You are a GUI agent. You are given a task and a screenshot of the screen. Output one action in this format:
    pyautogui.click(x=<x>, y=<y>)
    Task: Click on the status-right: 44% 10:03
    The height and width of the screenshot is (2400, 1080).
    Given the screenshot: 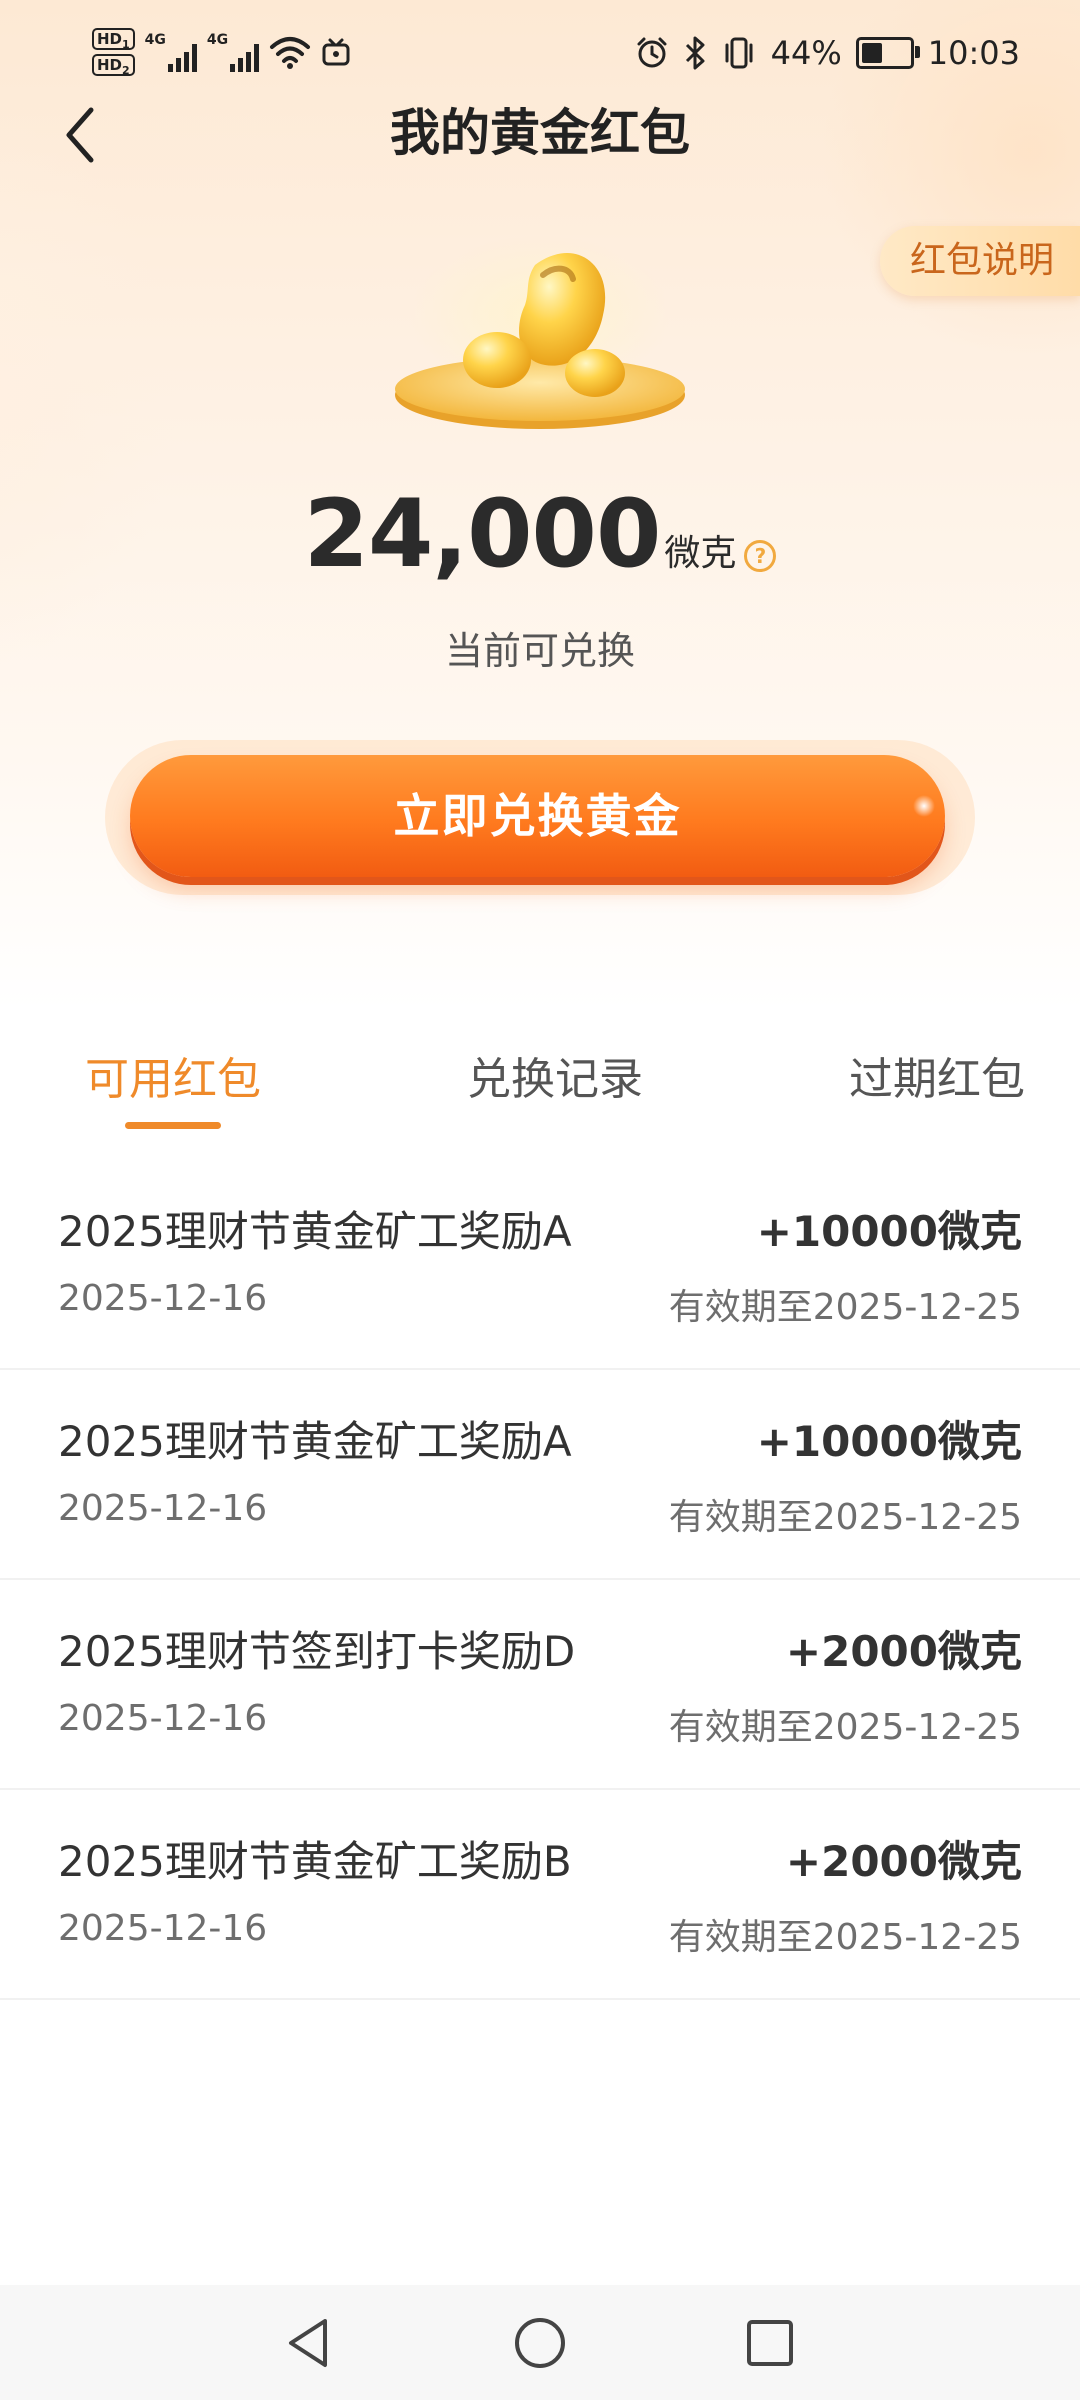 What is the action you would take?
    pyautogui.click(x=827, y=53)
    